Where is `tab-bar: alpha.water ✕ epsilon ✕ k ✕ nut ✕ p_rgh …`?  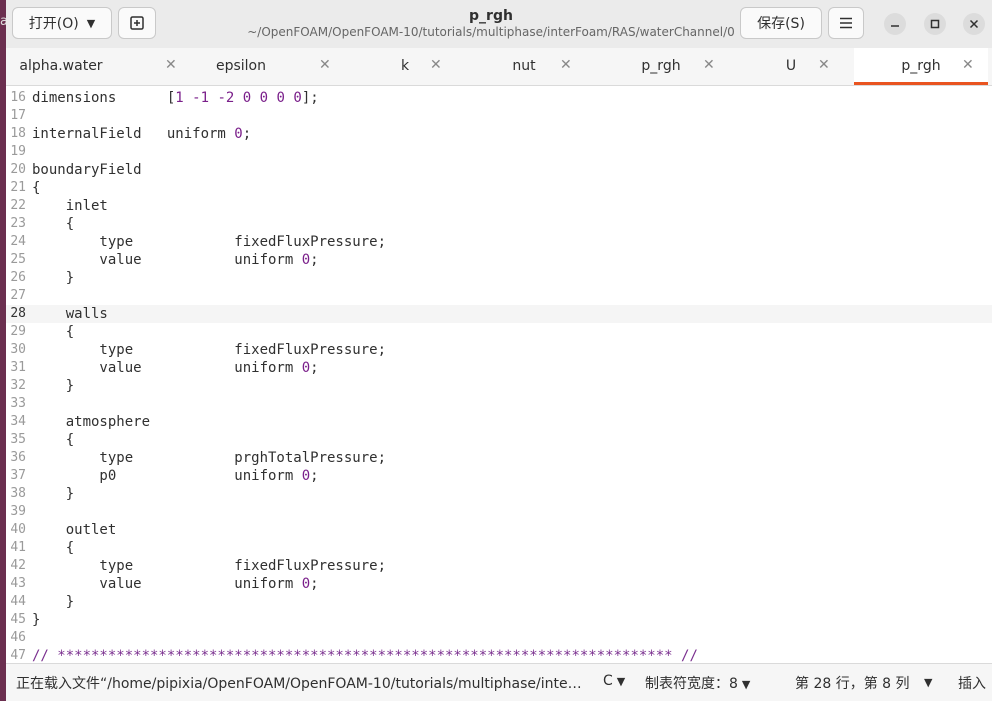
tab-bar: alpha.water ✕ epsilon ✕ k ✕ nut ✕ p_rgh … is located at coordinates (499, 67).